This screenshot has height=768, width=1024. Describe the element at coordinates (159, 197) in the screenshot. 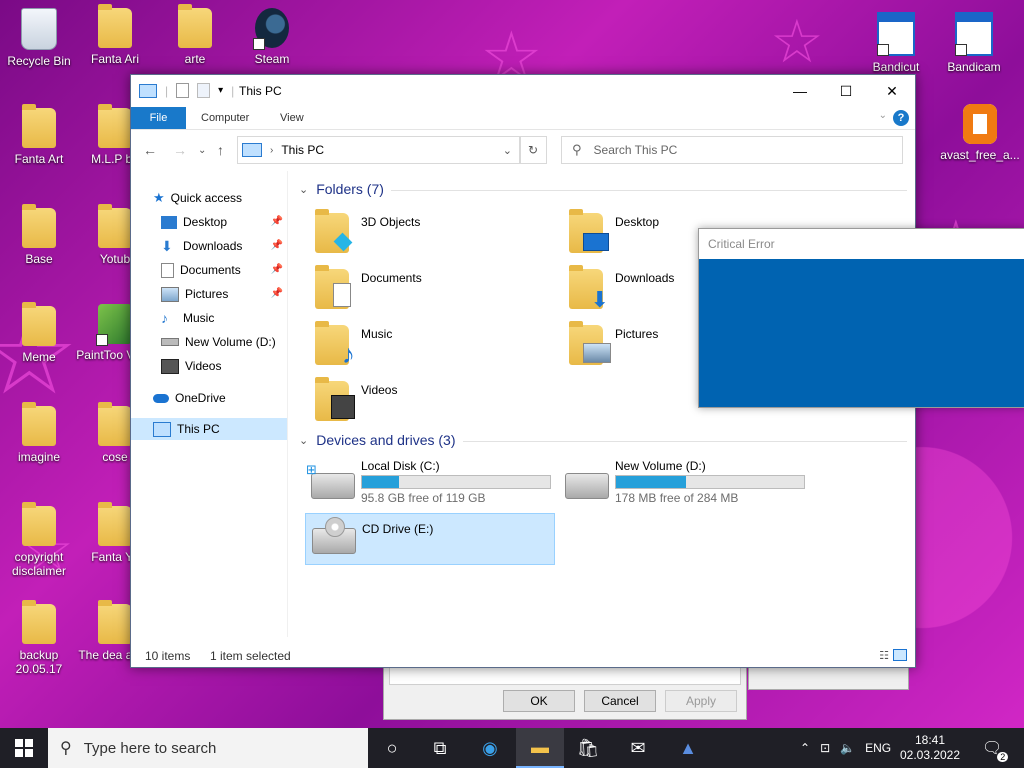

I see `star-icon: ★` at that location.